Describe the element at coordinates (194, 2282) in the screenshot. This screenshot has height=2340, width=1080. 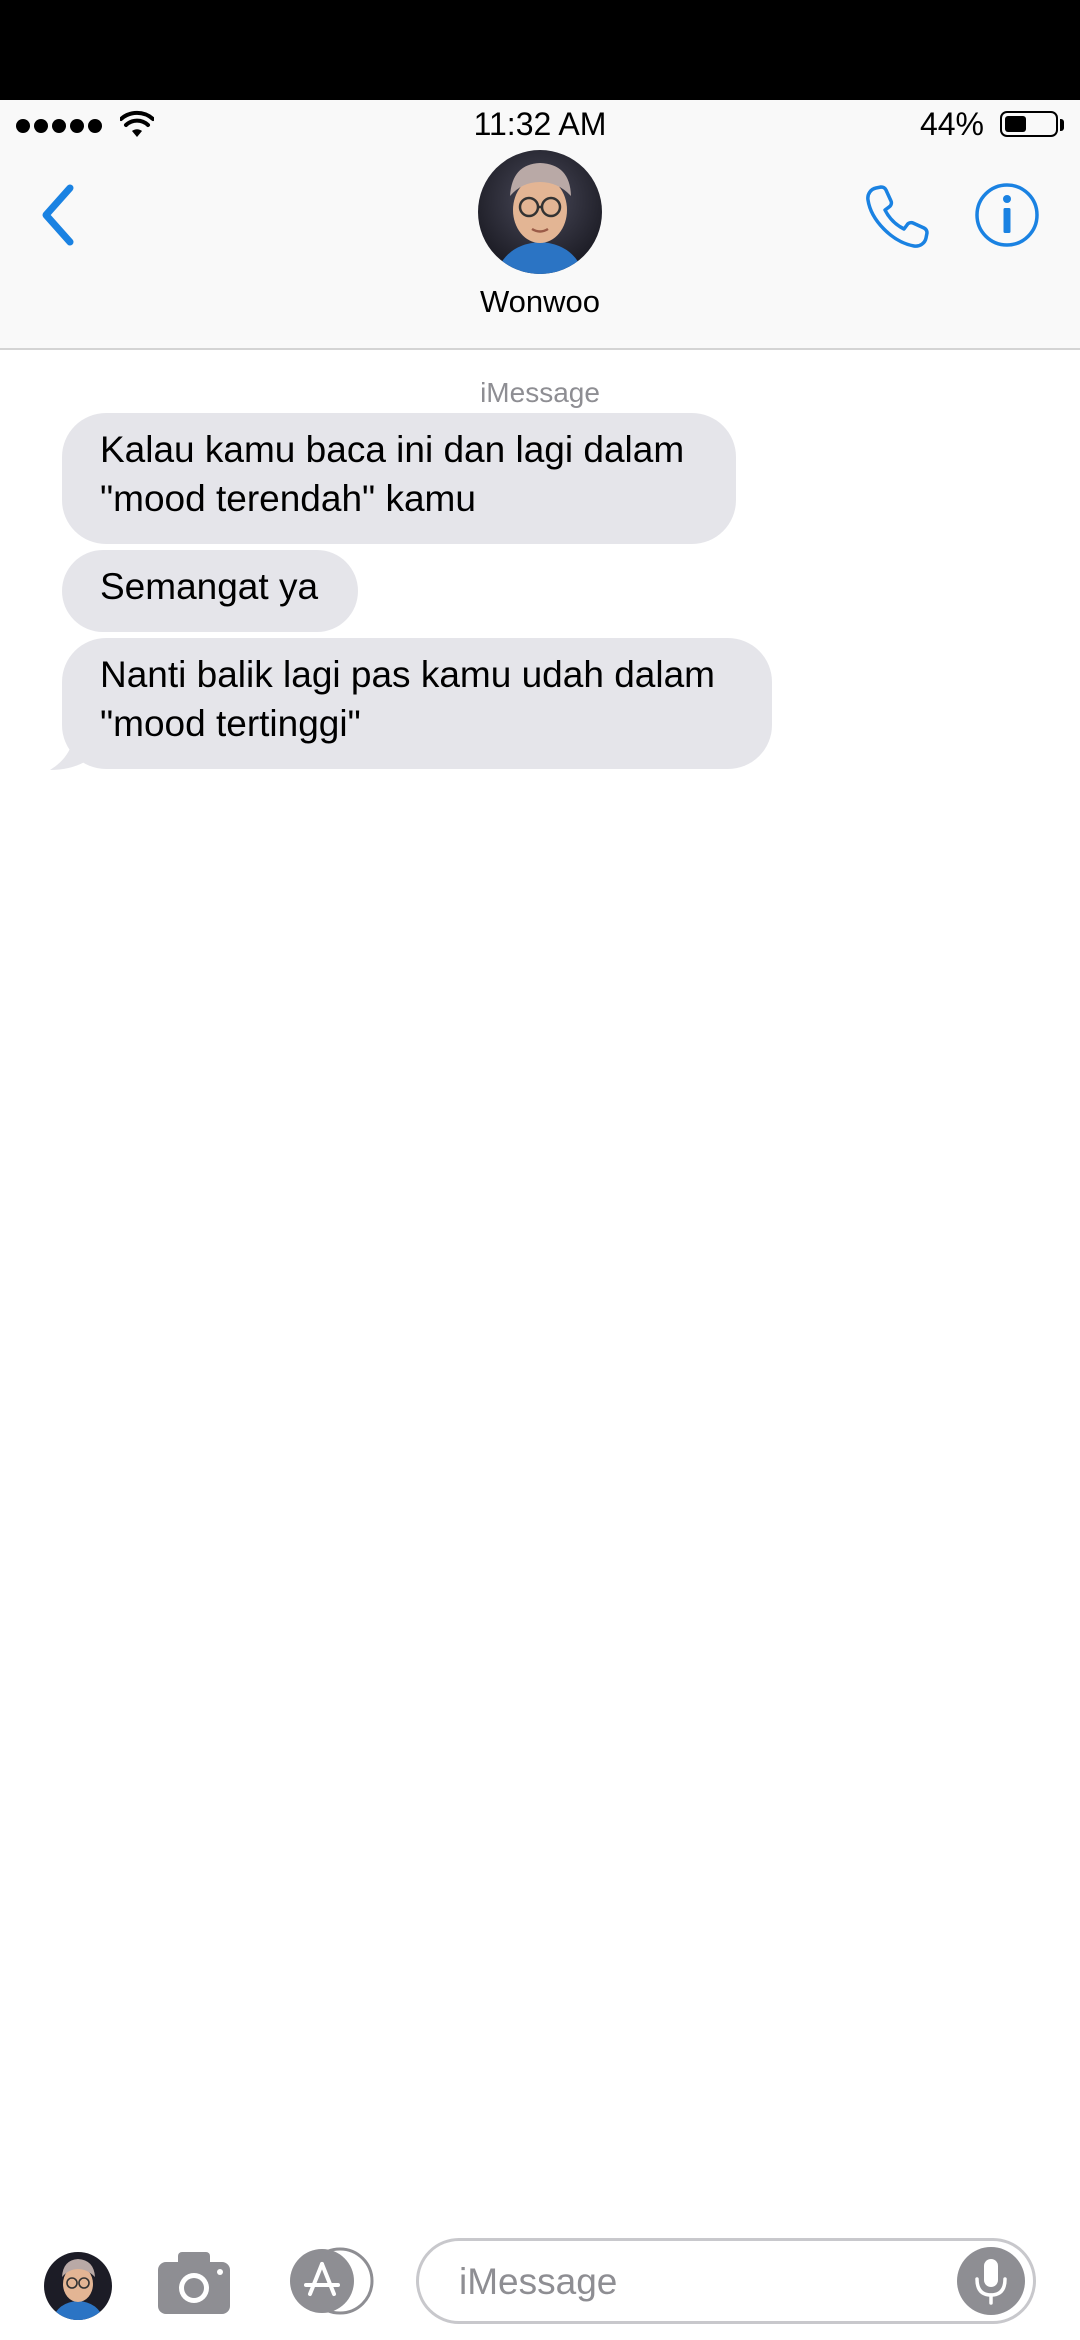
I see `camera-icon` at that location.